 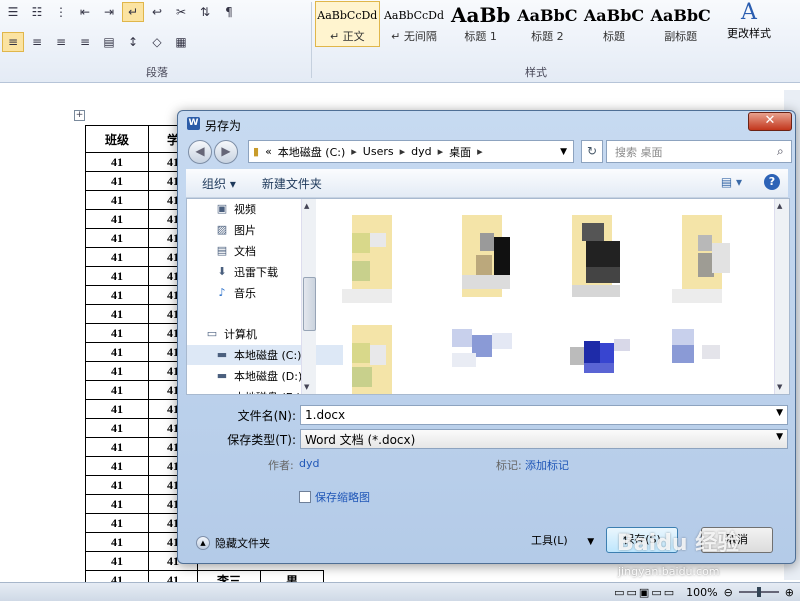 I want to click on hide-folders-button: ▲ 隐藏文件夹, so click(x=233, y=543).